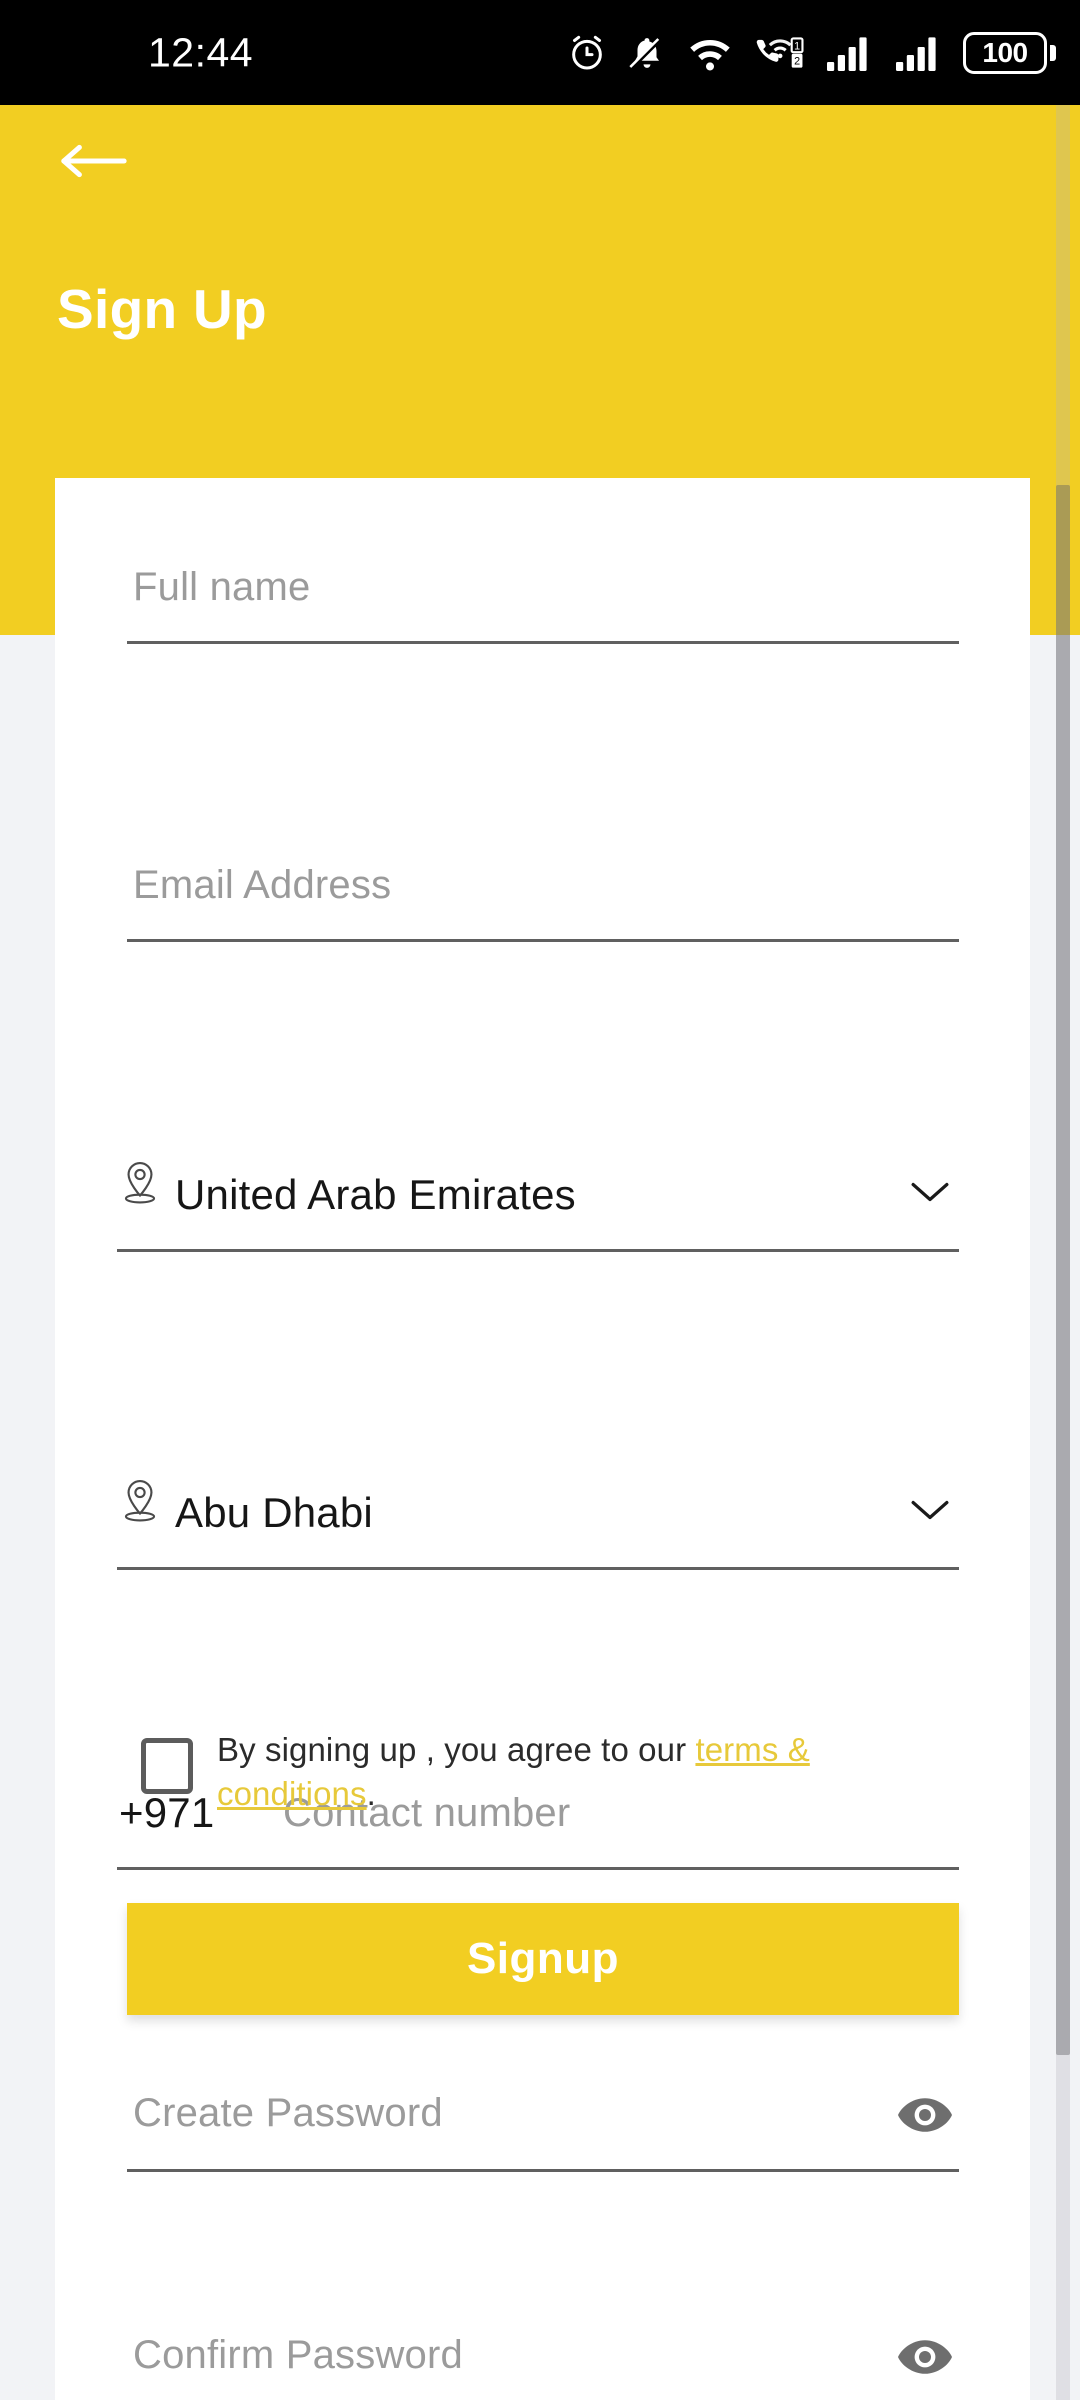  Describe the element at coordinates (1063, 1270) in the screenshot. I see `scrollbar-thumb` at that location.